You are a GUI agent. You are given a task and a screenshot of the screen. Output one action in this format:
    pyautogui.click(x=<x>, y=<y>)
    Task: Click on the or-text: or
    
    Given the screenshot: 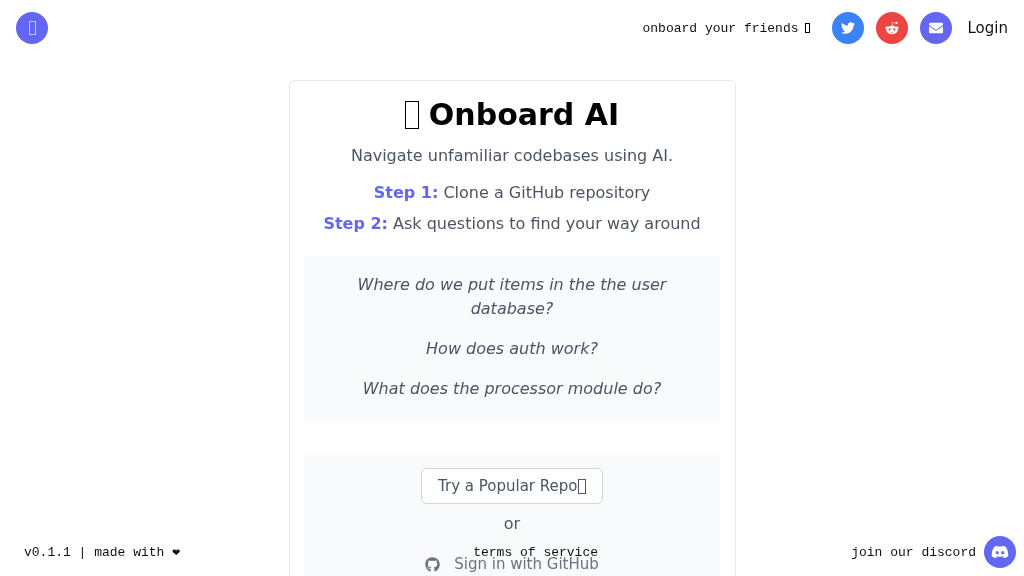 What is the action you would take?
    pyautogui.click(x=512, y=523)
    